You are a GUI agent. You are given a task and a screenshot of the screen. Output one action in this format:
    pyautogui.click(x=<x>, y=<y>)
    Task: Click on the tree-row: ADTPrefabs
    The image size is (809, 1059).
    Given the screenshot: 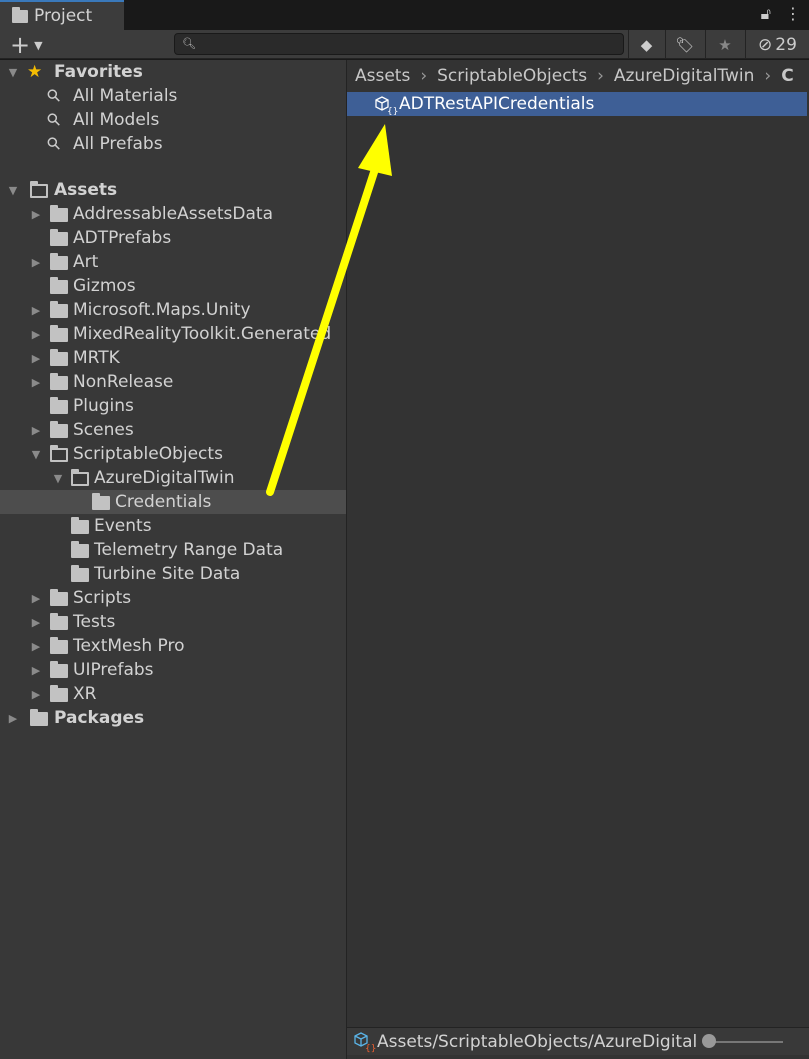 What is the action you would take?
    pyautogui.click(x=173, y=238)
    